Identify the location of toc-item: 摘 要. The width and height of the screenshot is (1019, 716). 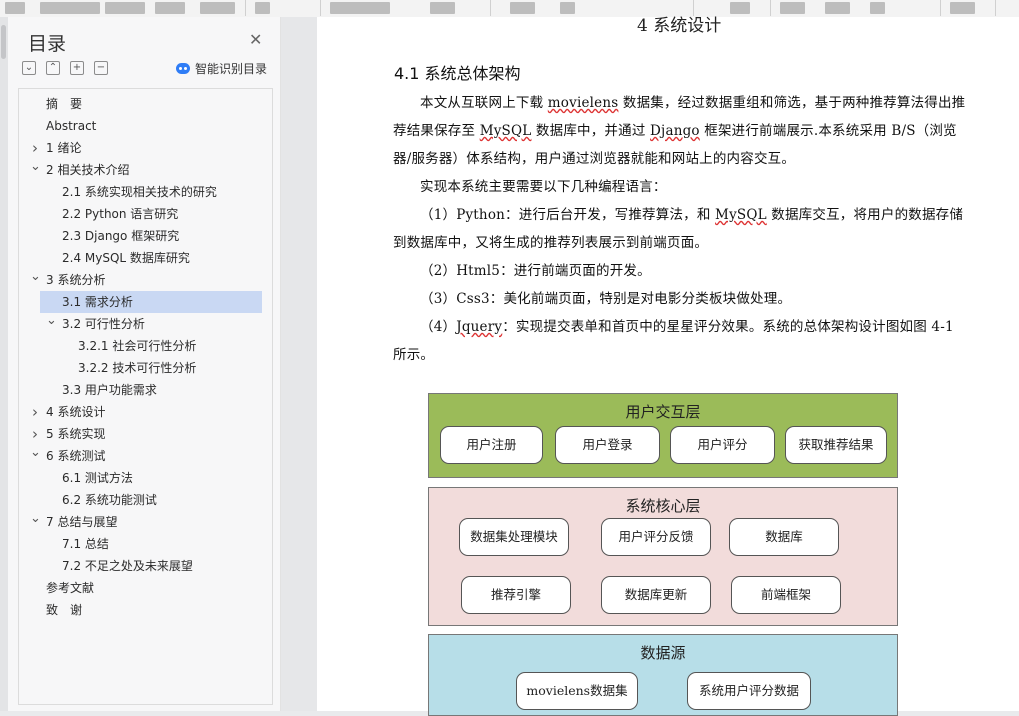
(144, 104).